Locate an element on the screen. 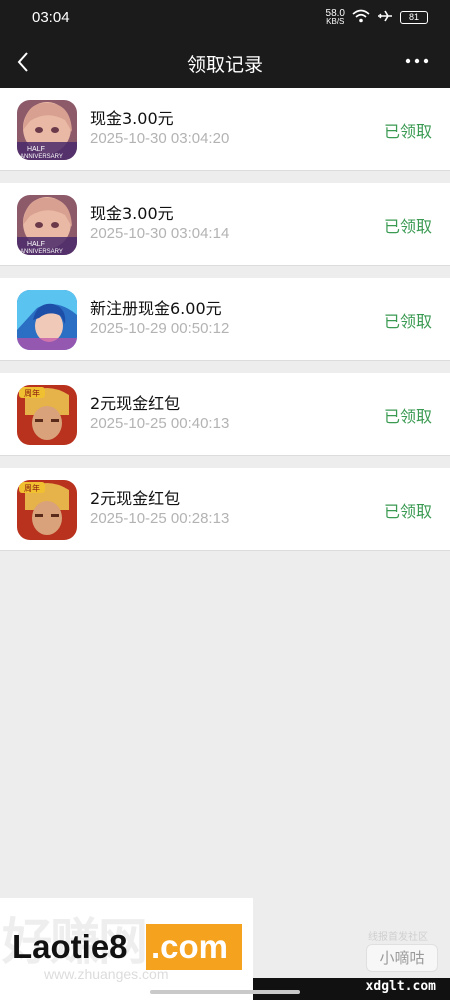  status-time: 03:04 is located at coordinates (51, 17).